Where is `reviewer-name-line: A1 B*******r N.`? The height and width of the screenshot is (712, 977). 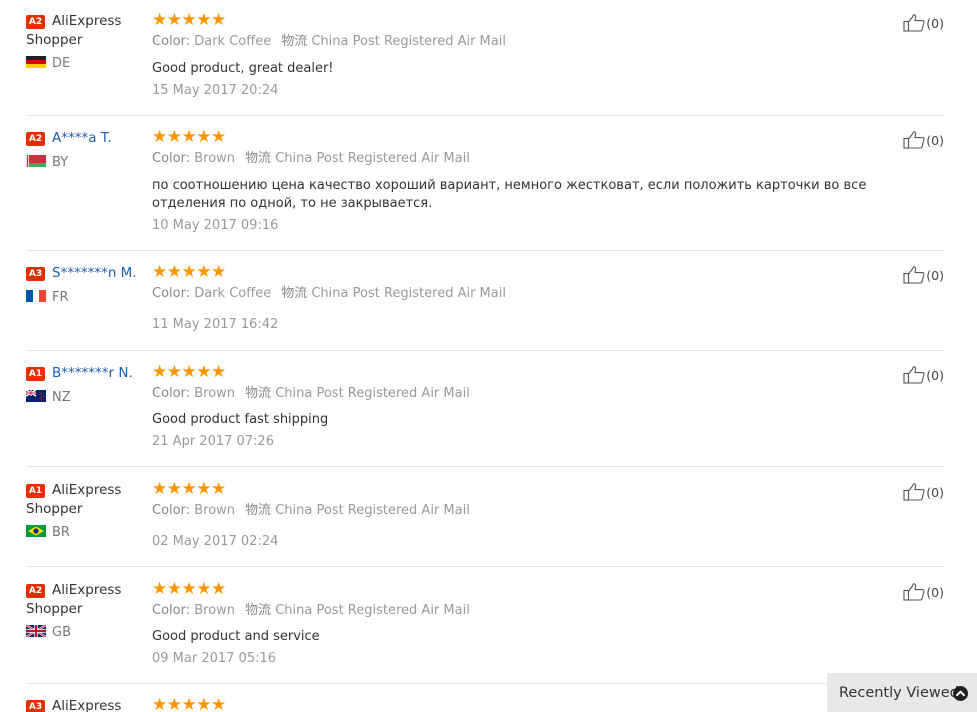
reviewer-name-line: A1 B*******r N. is located at coordinates (87, 373).